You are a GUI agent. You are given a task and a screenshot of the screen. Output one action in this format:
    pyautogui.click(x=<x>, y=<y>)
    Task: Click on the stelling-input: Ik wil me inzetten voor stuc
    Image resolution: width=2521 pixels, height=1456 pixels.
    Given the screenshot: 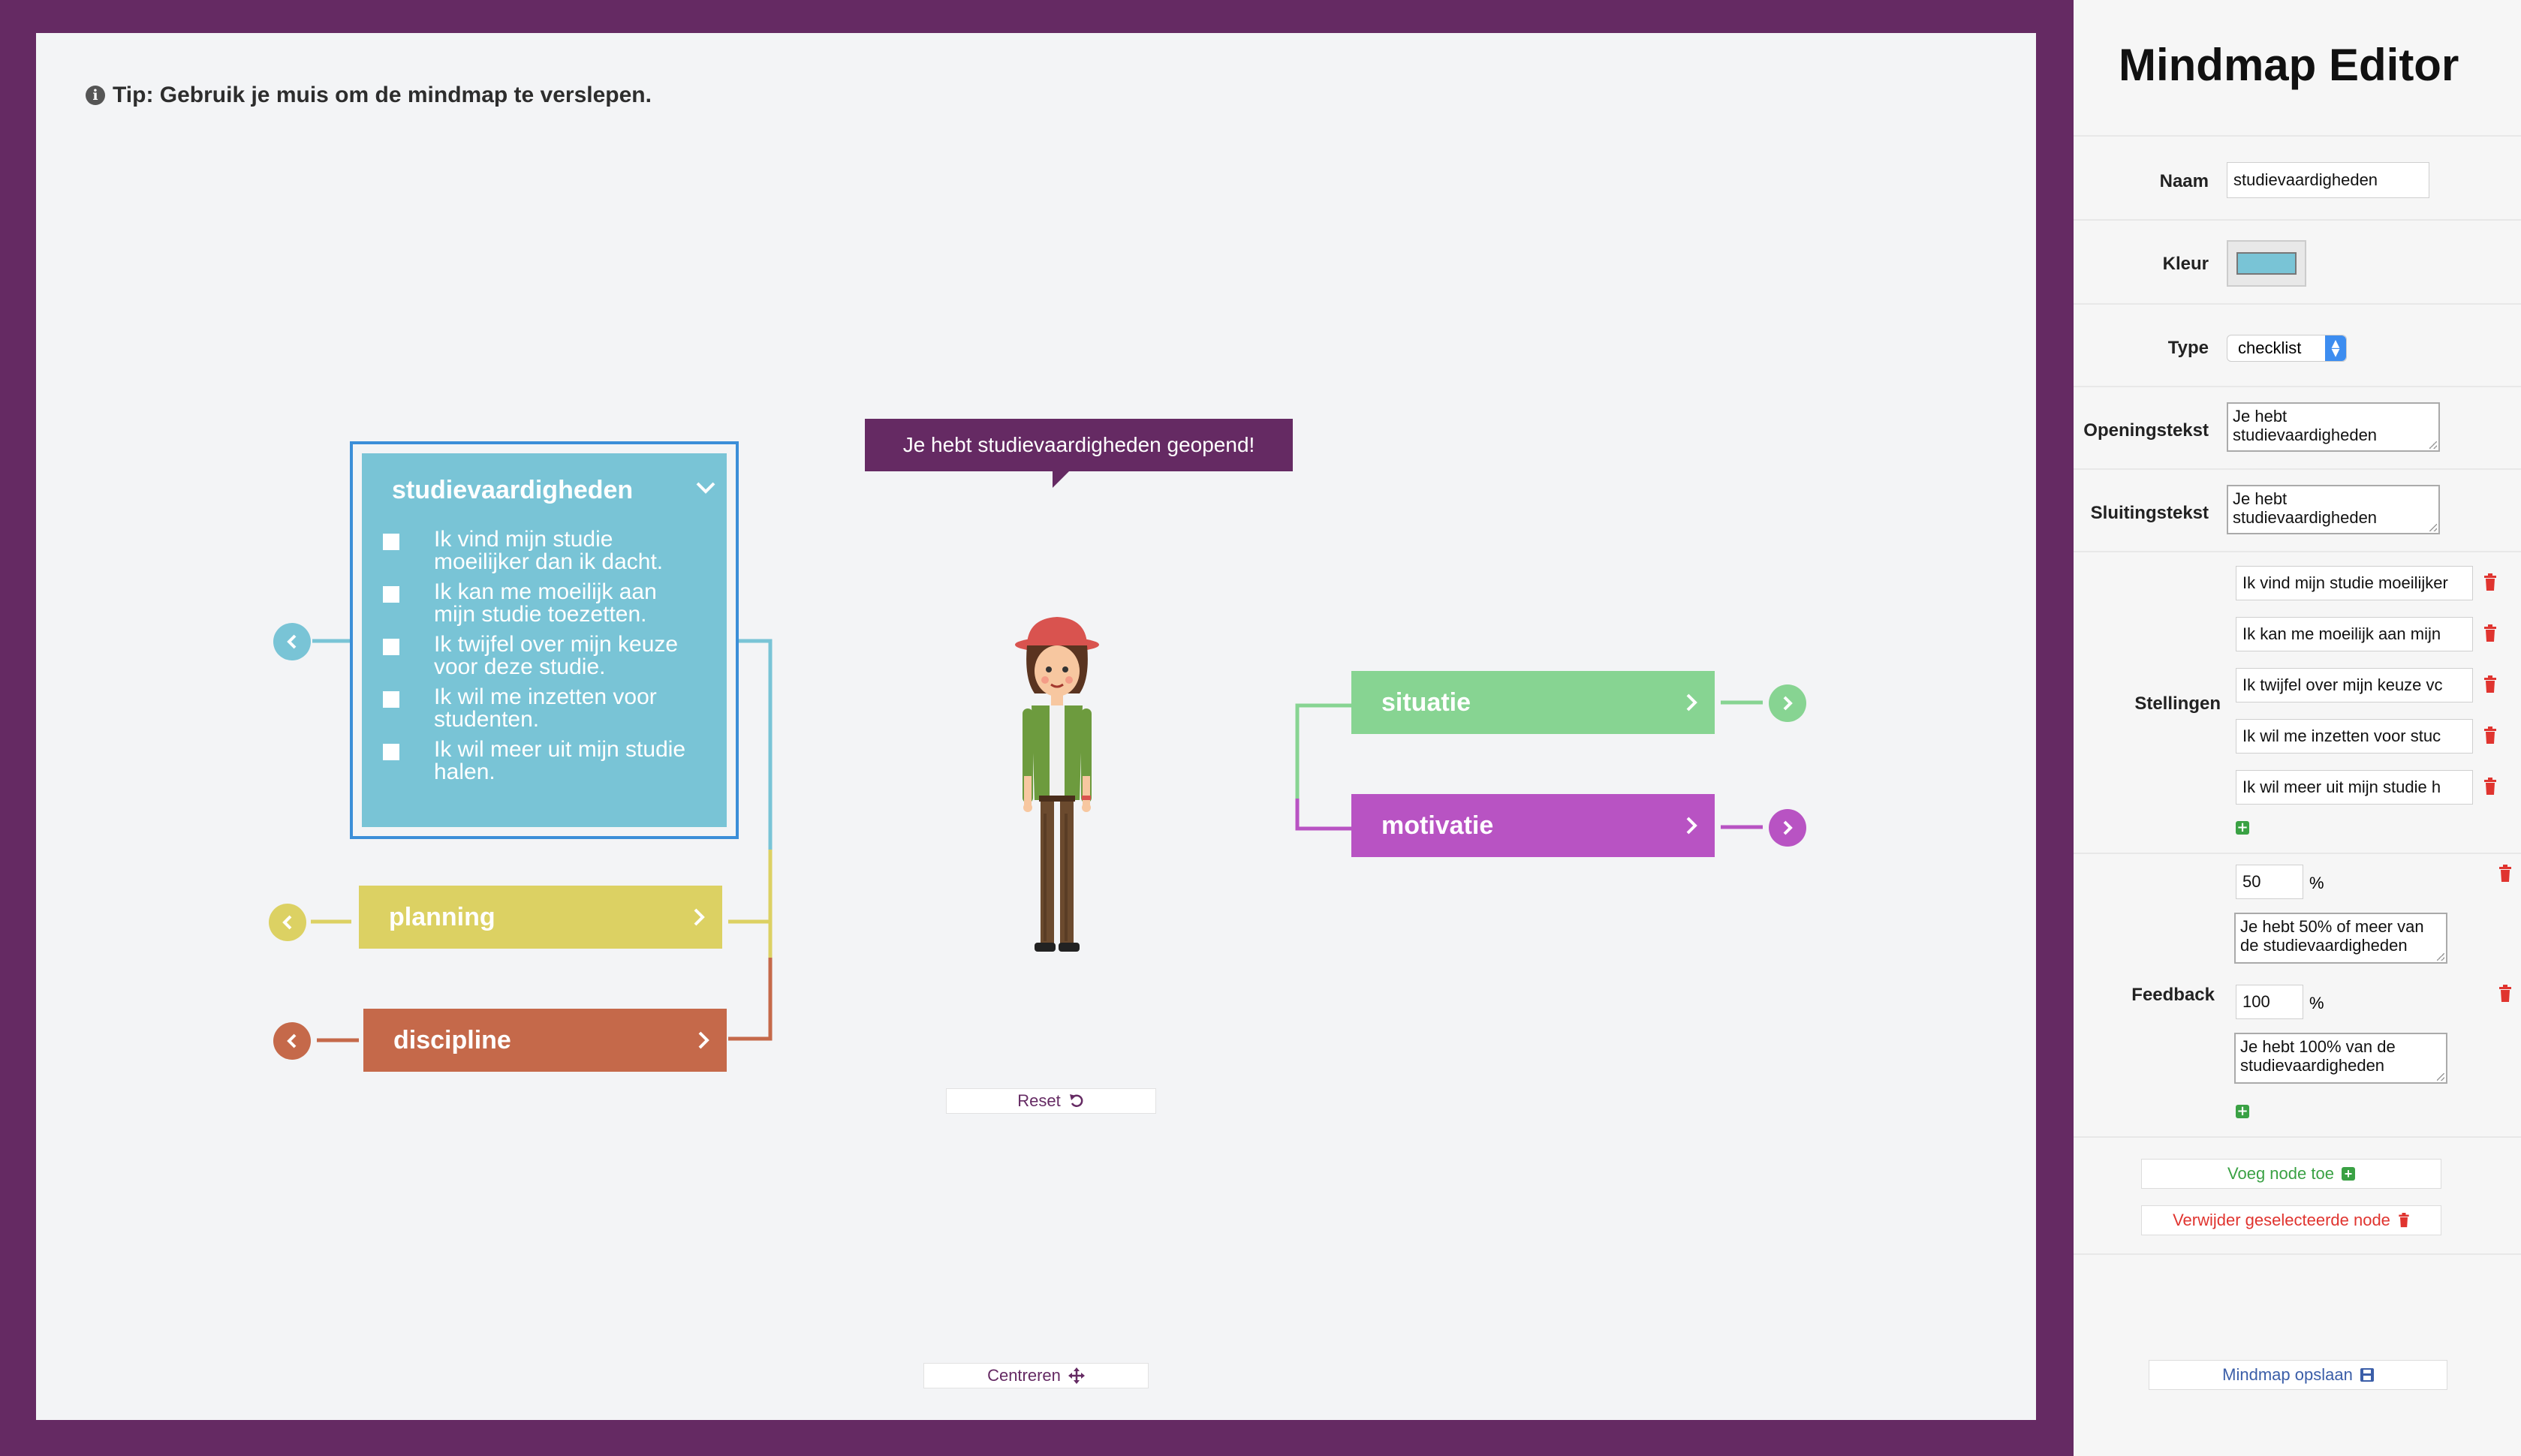 What is the action you would take?
    pyautogui.click(x=2354, y=736)
    